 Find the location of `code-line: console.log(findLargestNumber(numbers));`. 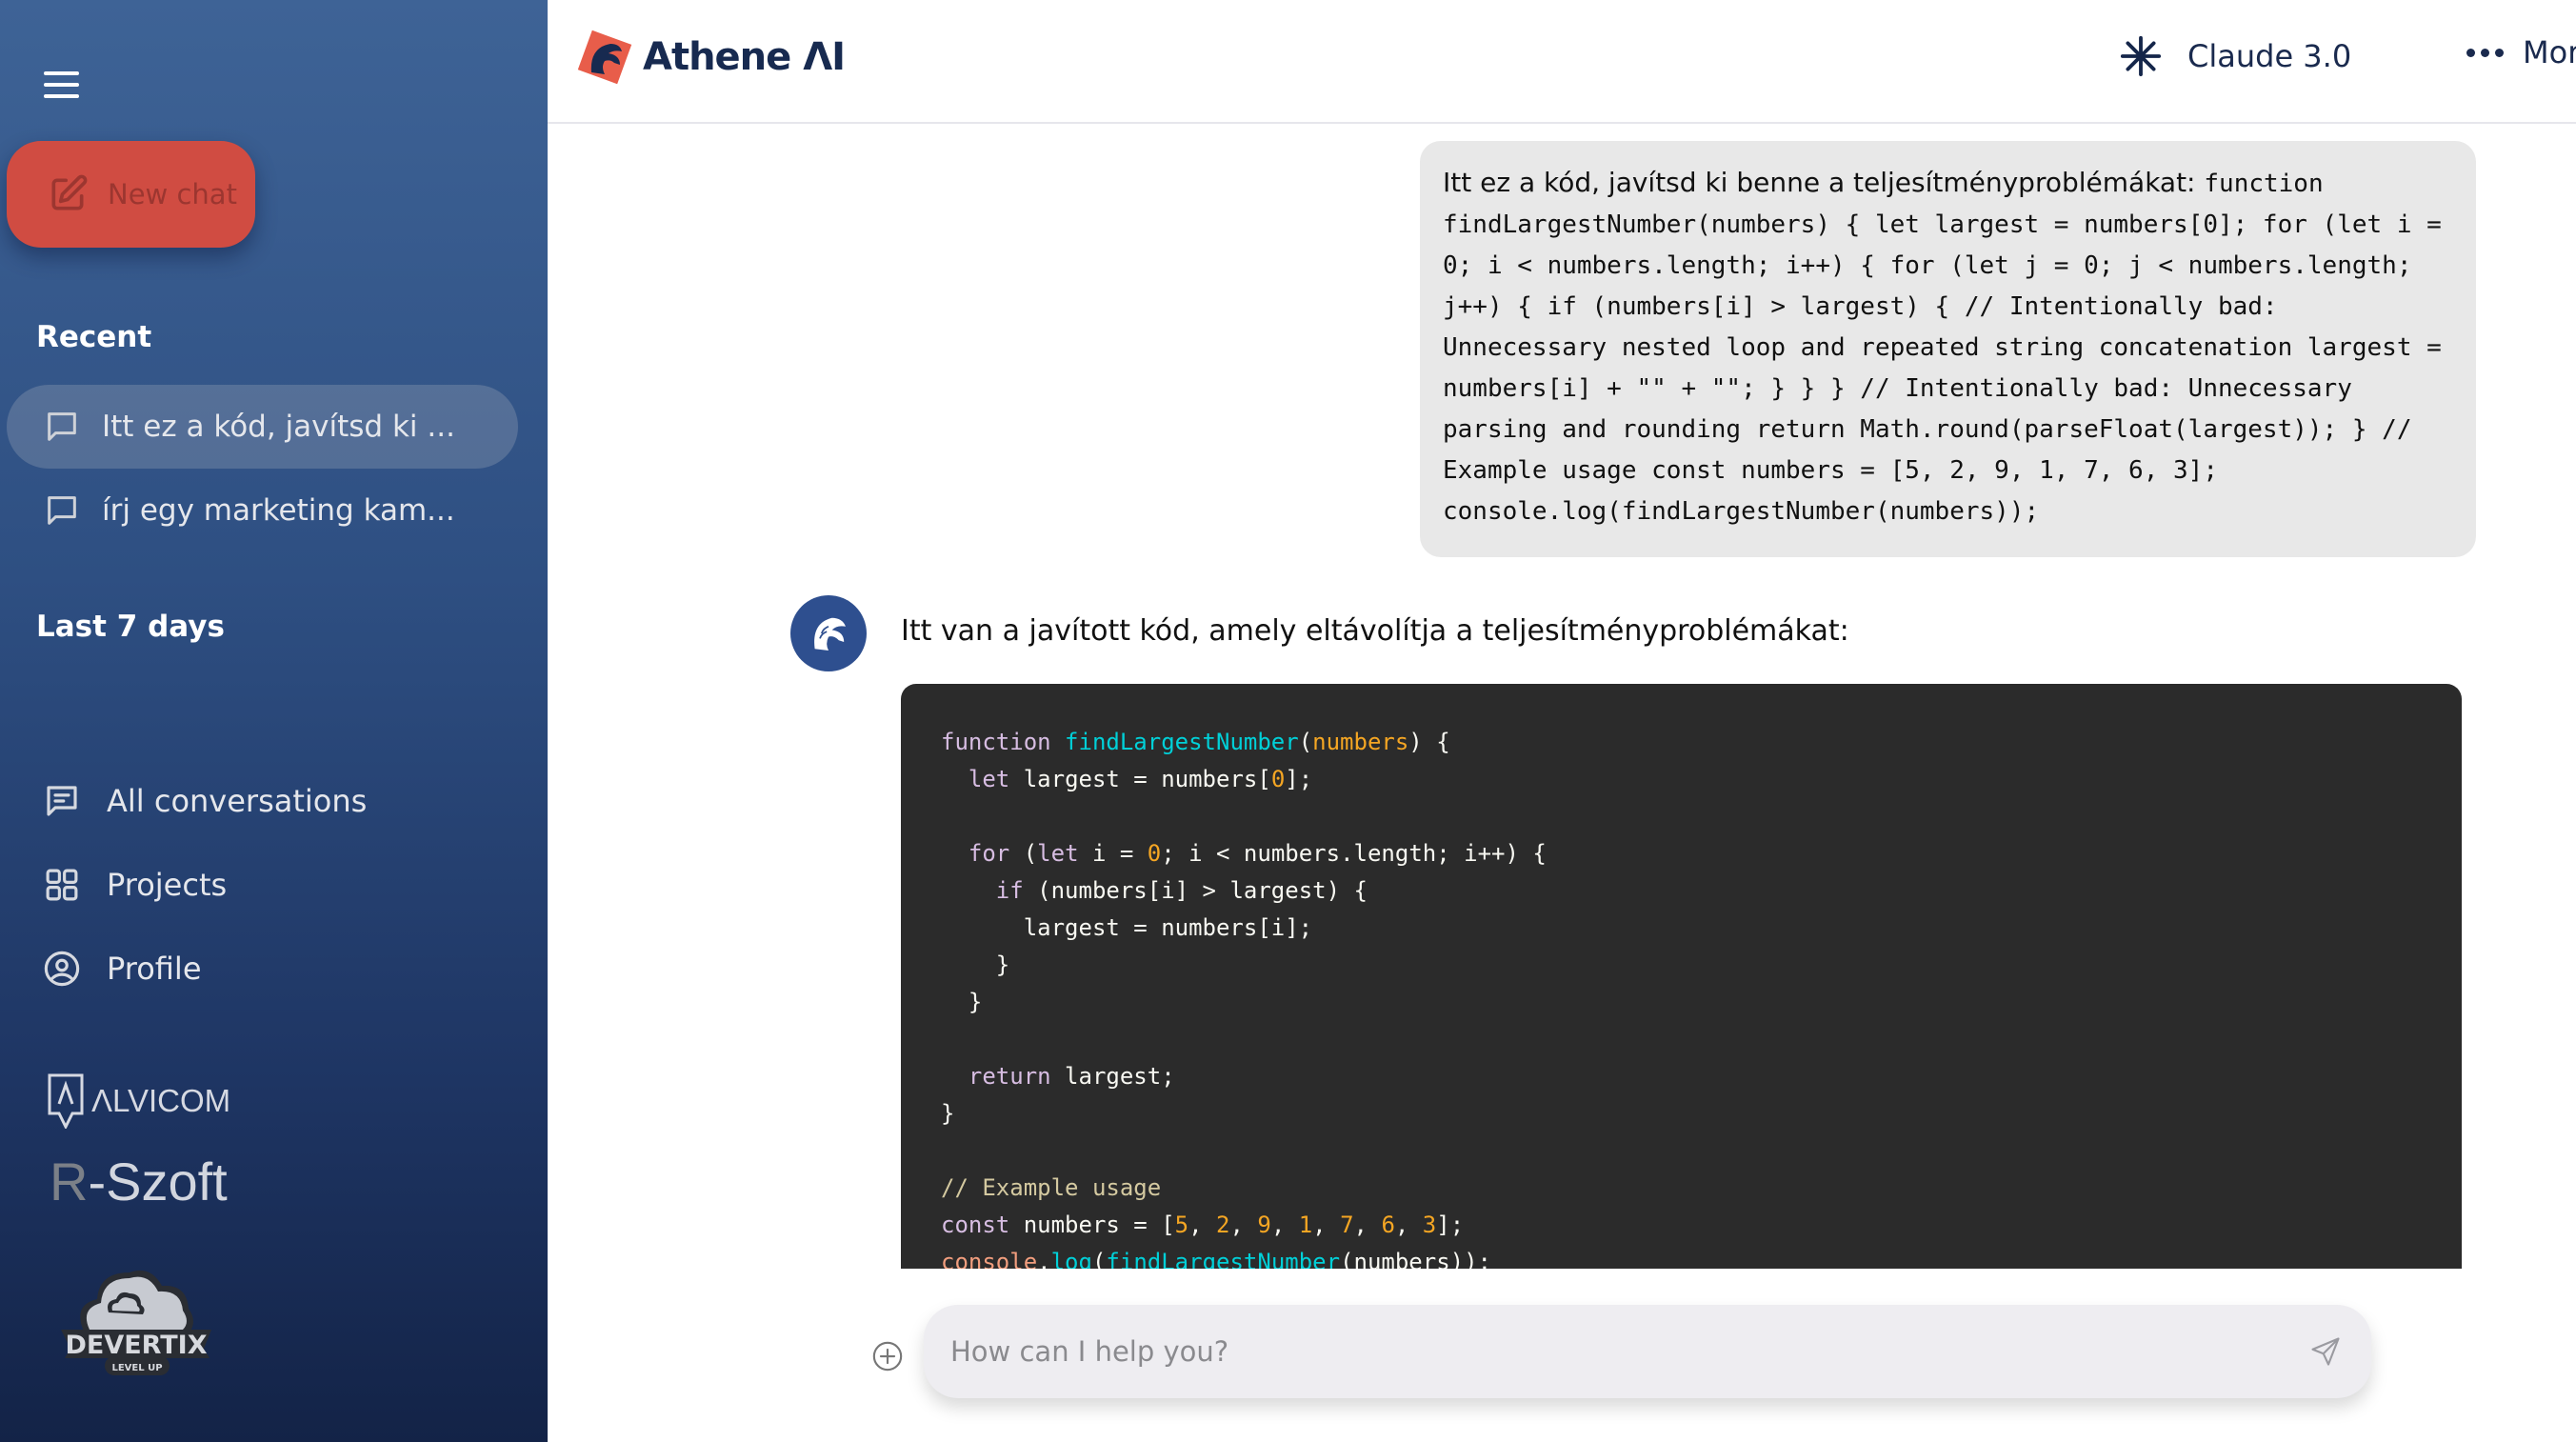

code-line: console.log(findLargestNumber(numbers)); is located at coordinates (1682, 1256).